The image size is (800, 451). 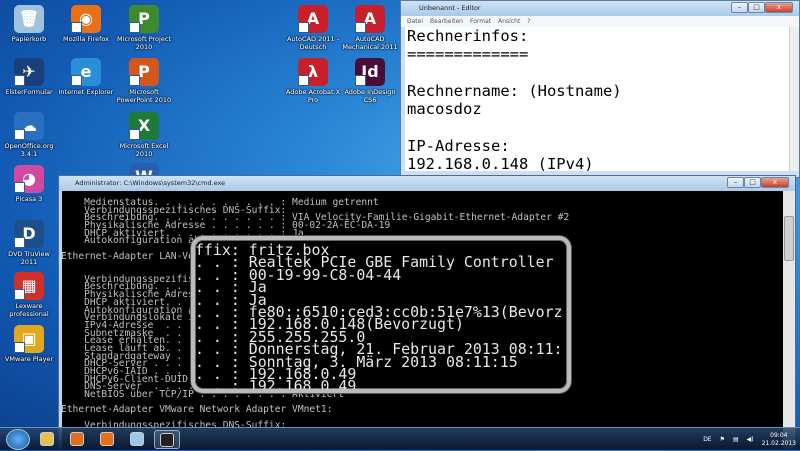 What do you see at coordinates (509, 21) in the screenshot?
I see `menu-item: Ansicht` at bounding box center [509, 21].